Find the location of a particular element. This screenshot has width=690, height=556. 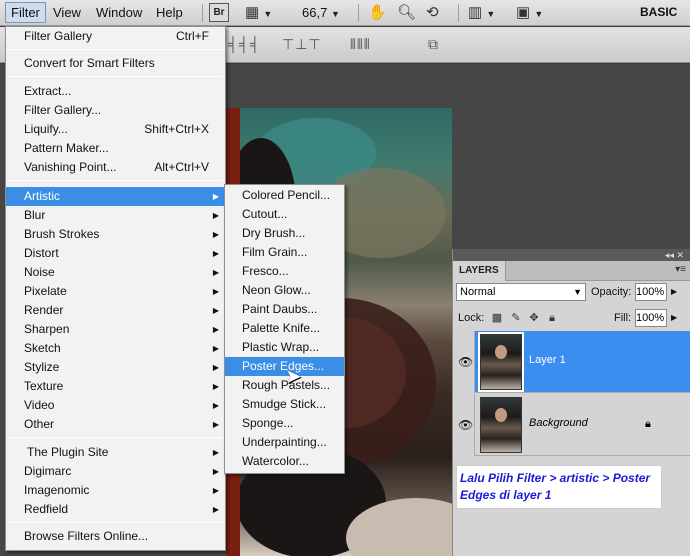

fill-input: 100% is located at coordinates (651, 318).